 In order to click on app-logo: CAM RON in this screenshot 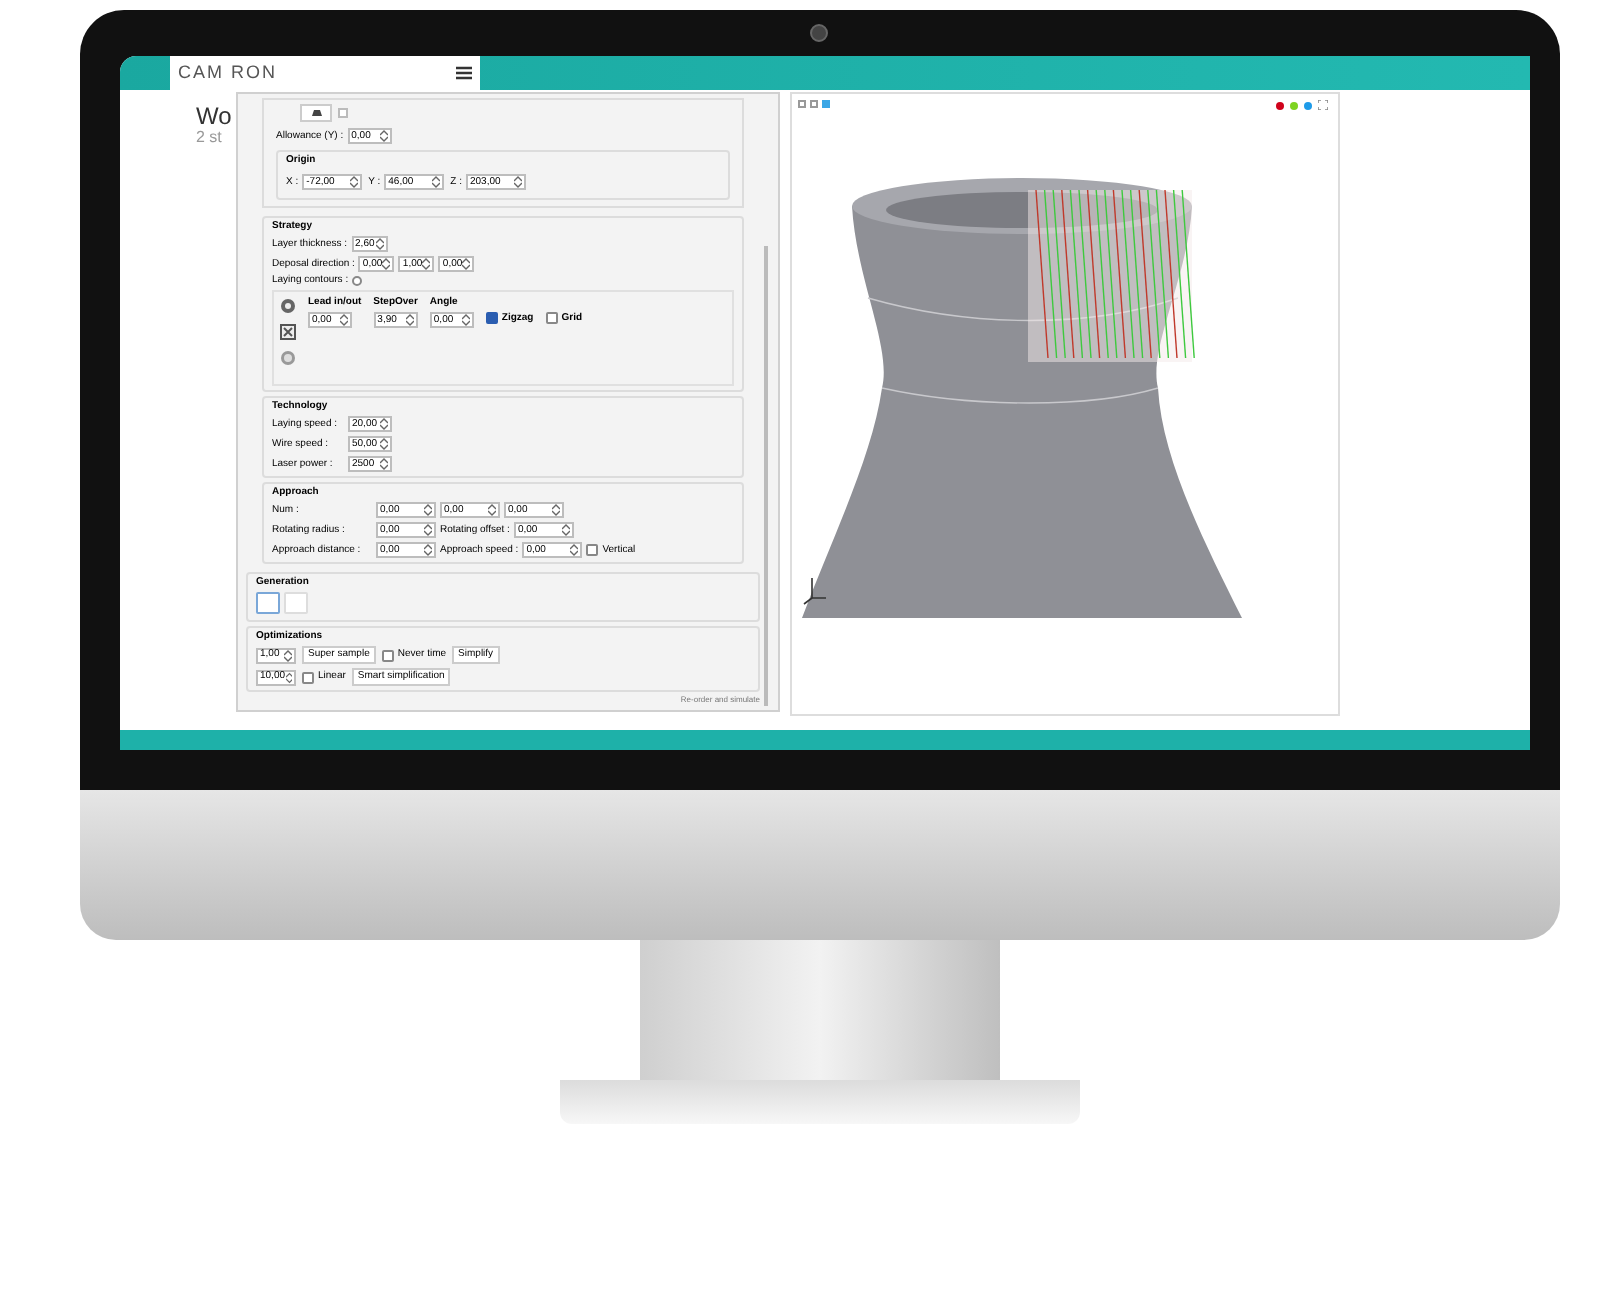, I will do `click(227, 72)`.